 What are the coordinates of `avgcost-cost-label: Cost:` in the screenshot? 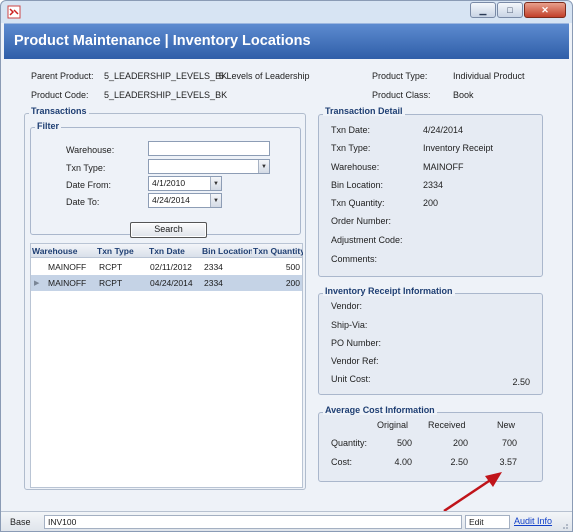 It's located at (342, 462).